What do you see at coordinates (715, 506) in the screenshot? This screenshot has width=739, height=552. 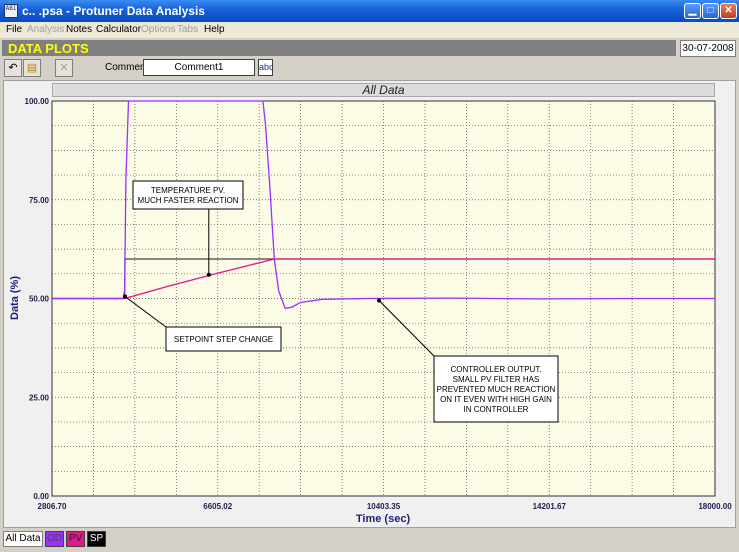 I see `x-tick-label: 18000.00` at bounding box center [715, 506].